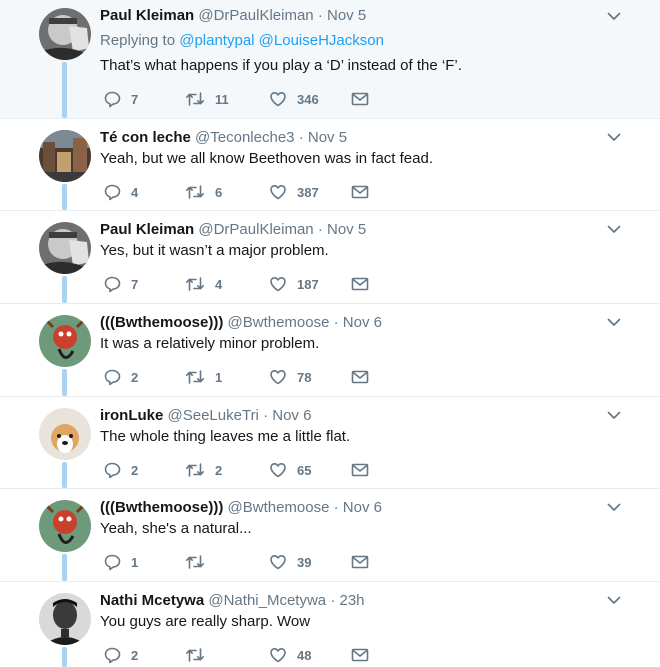 The height and width of the screenshot is (667, 660). I want to click on like-button: 48, so click(290, 655).